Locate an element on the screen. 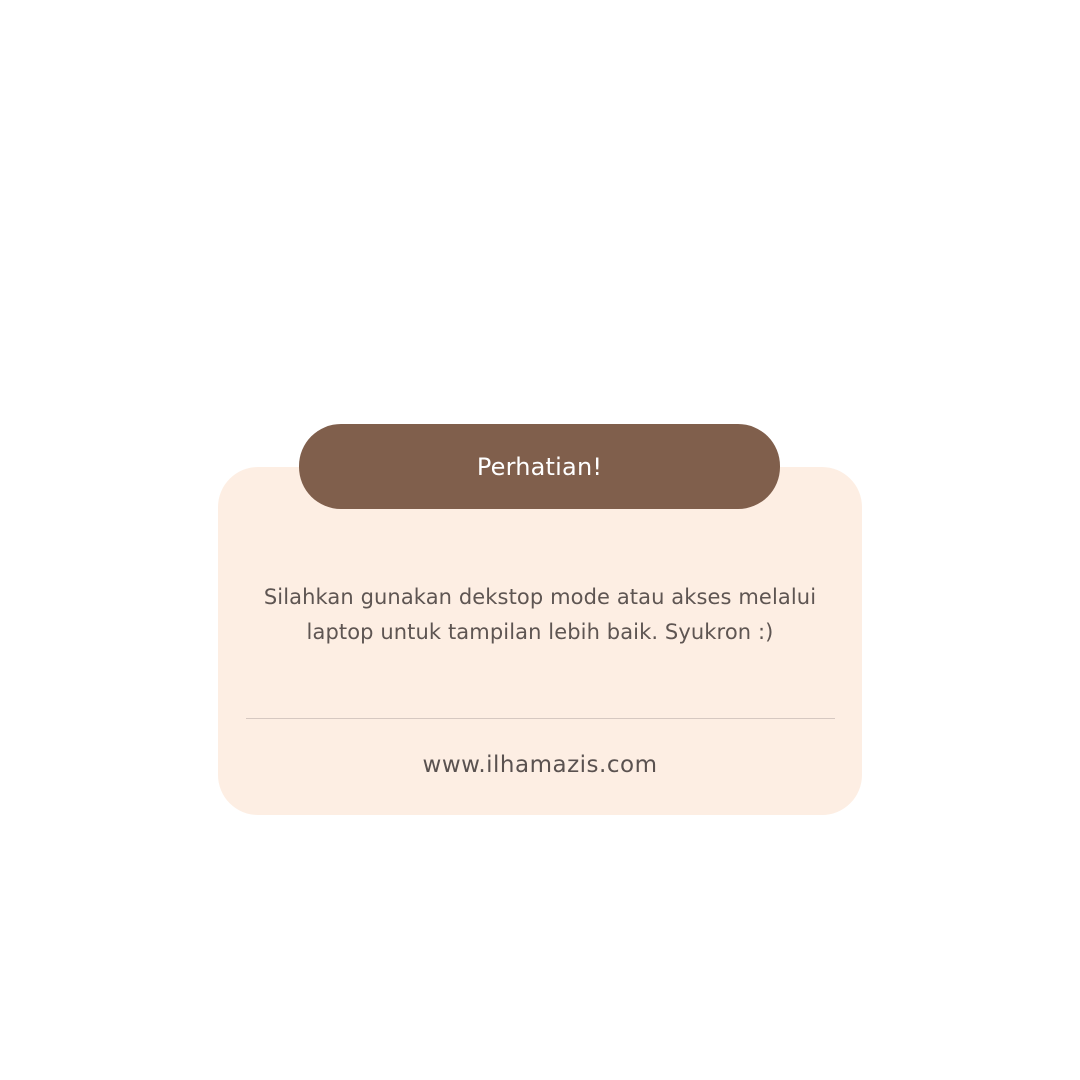  website-text: www.ilhamazis.com is located at coordinates (540, 765).